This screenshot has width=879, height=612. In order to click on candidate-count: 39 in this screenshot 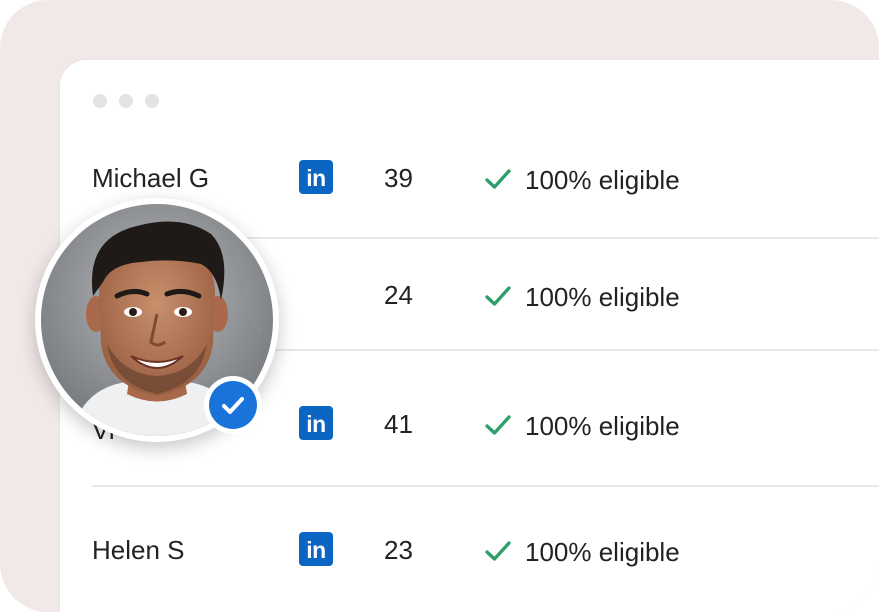, I will do `click(398, 178)`.